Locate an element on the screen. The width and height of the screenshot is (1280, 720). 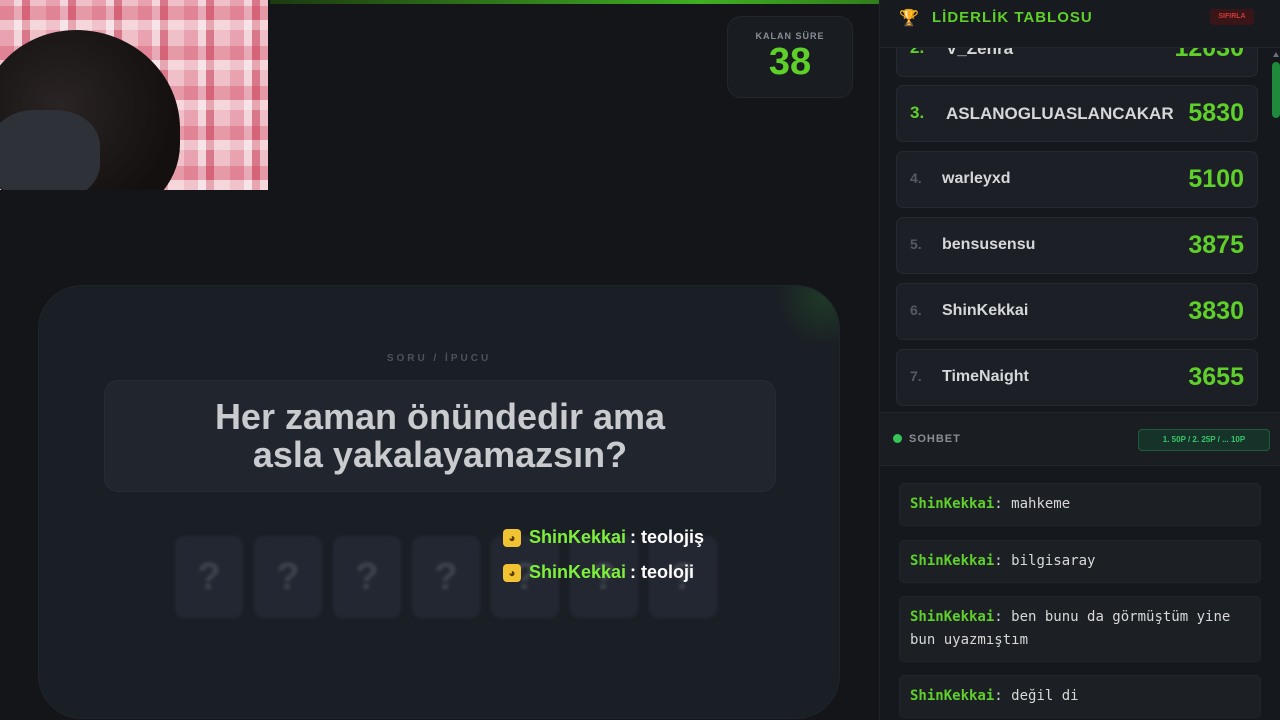
leaderboard-row: 7. TimeNaight 3655 is located at coordinates (1077, 377).